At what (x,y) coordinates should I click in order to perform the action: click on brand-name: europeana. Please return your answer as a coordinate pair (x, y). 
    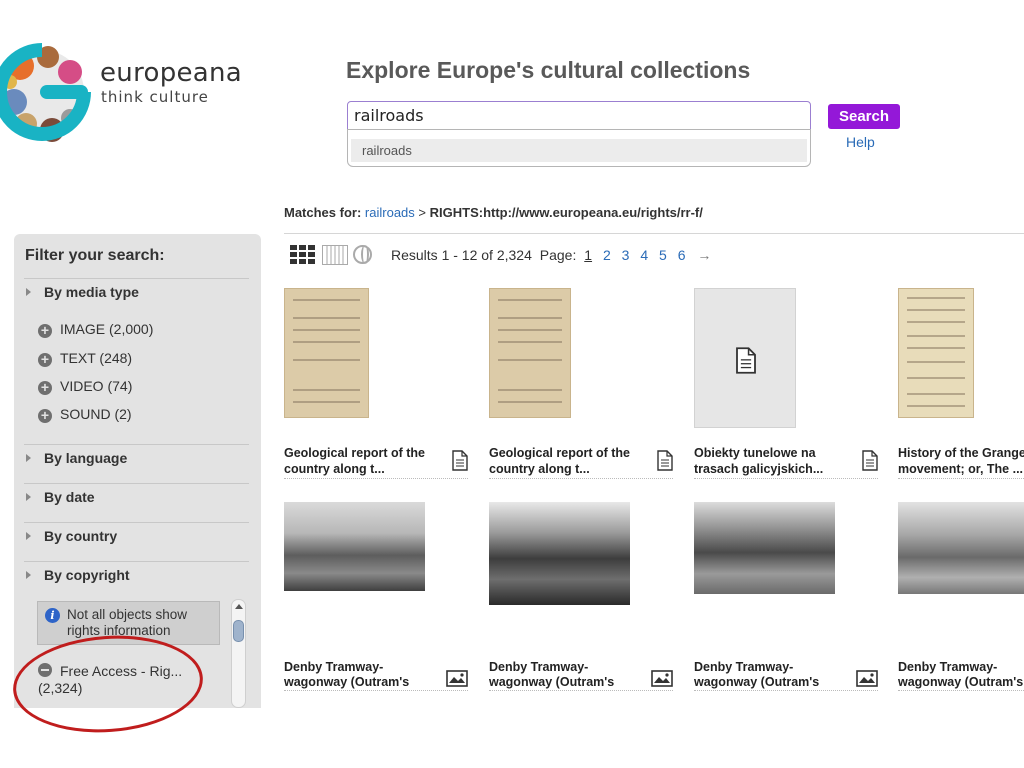
    Looking at the image, I should click on (171, 73).